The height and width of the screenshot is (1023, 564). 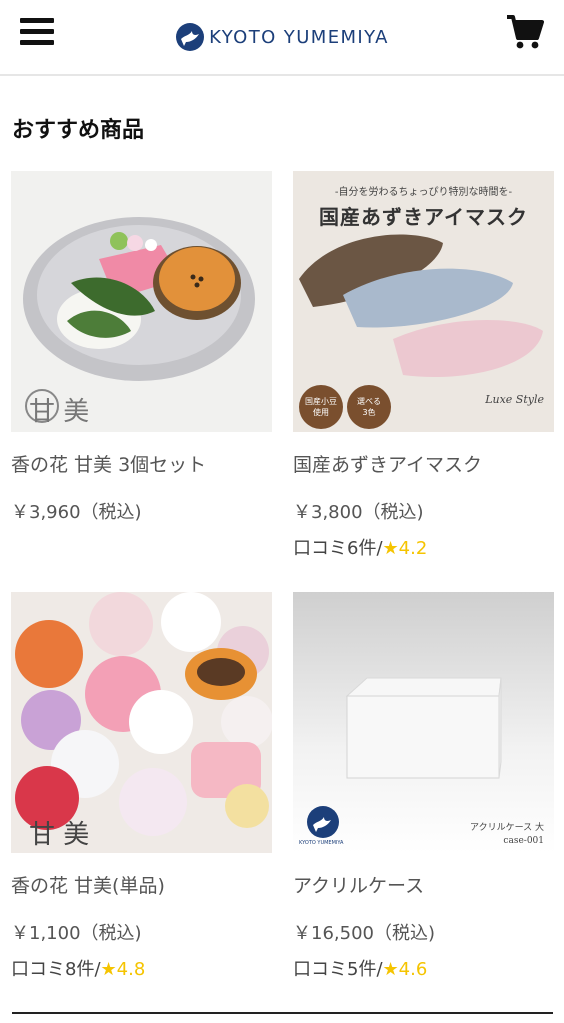 I want to click on image-brand-small: KYOTO YUMEMIYA, so click(x=321, y=843).